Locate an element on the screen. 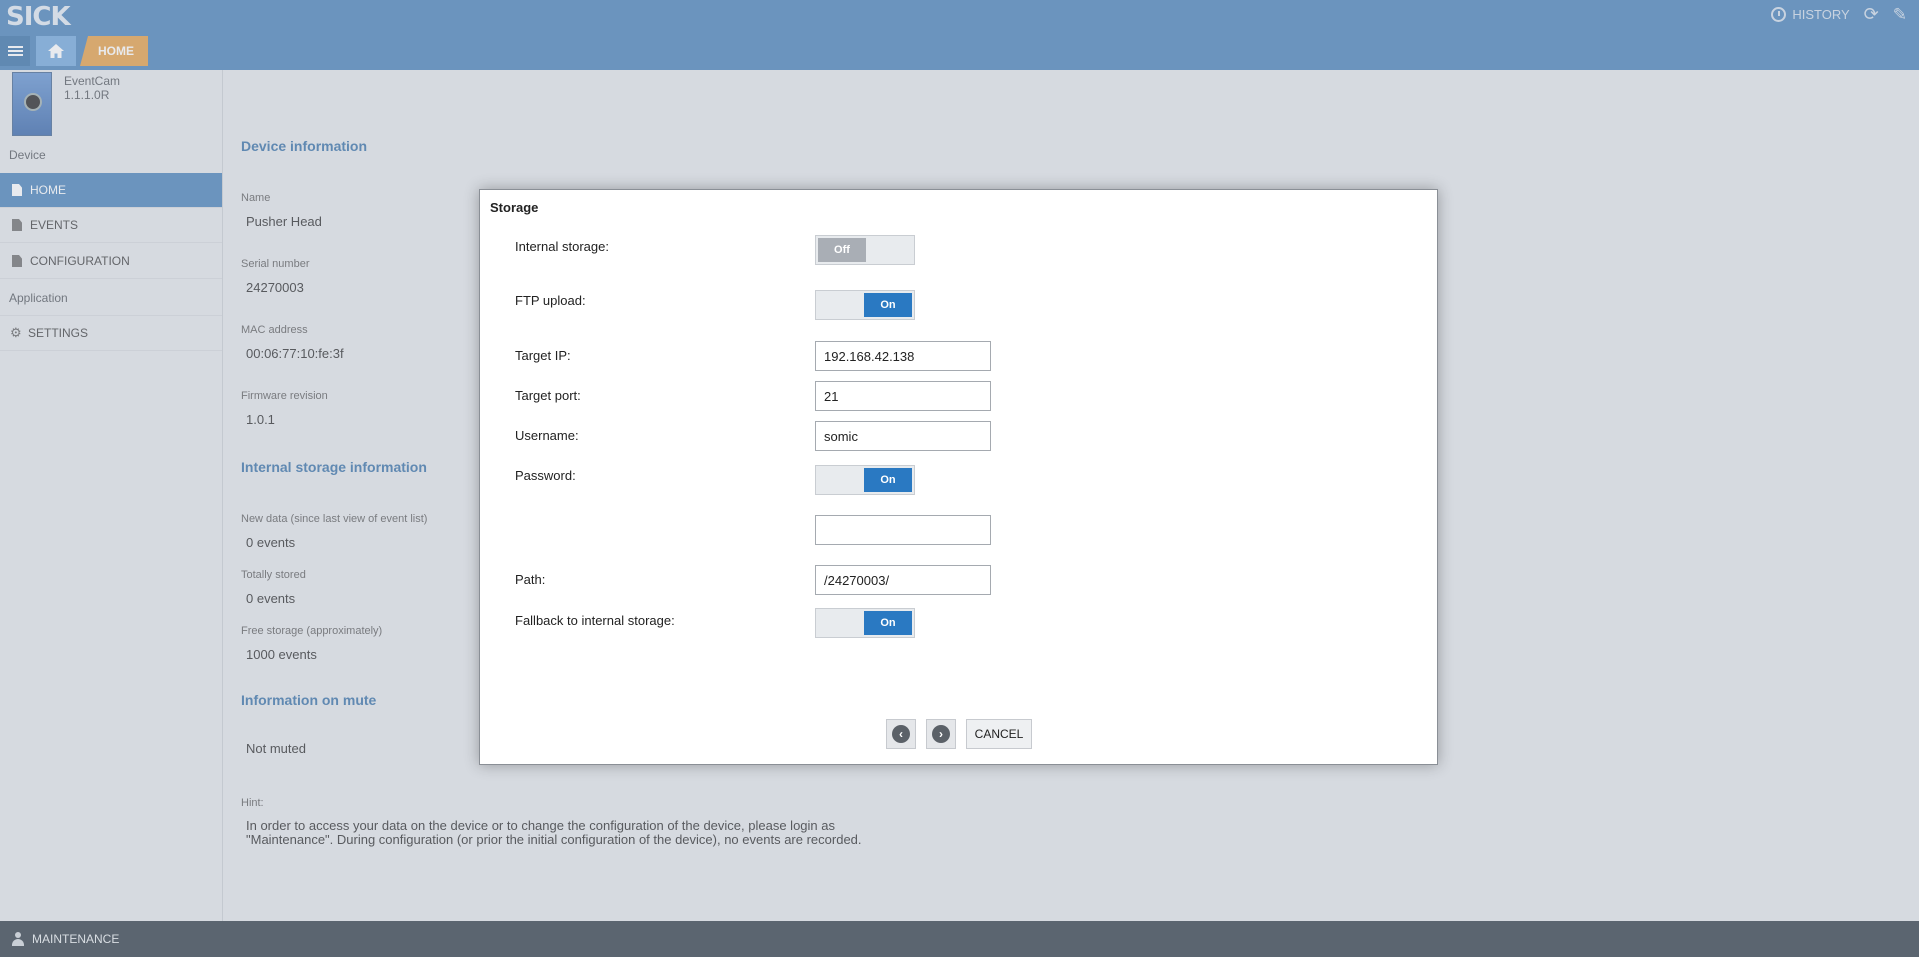 This screenshot has width=1919, height=957. password-label: Password: is located at coordinates (545, 475).